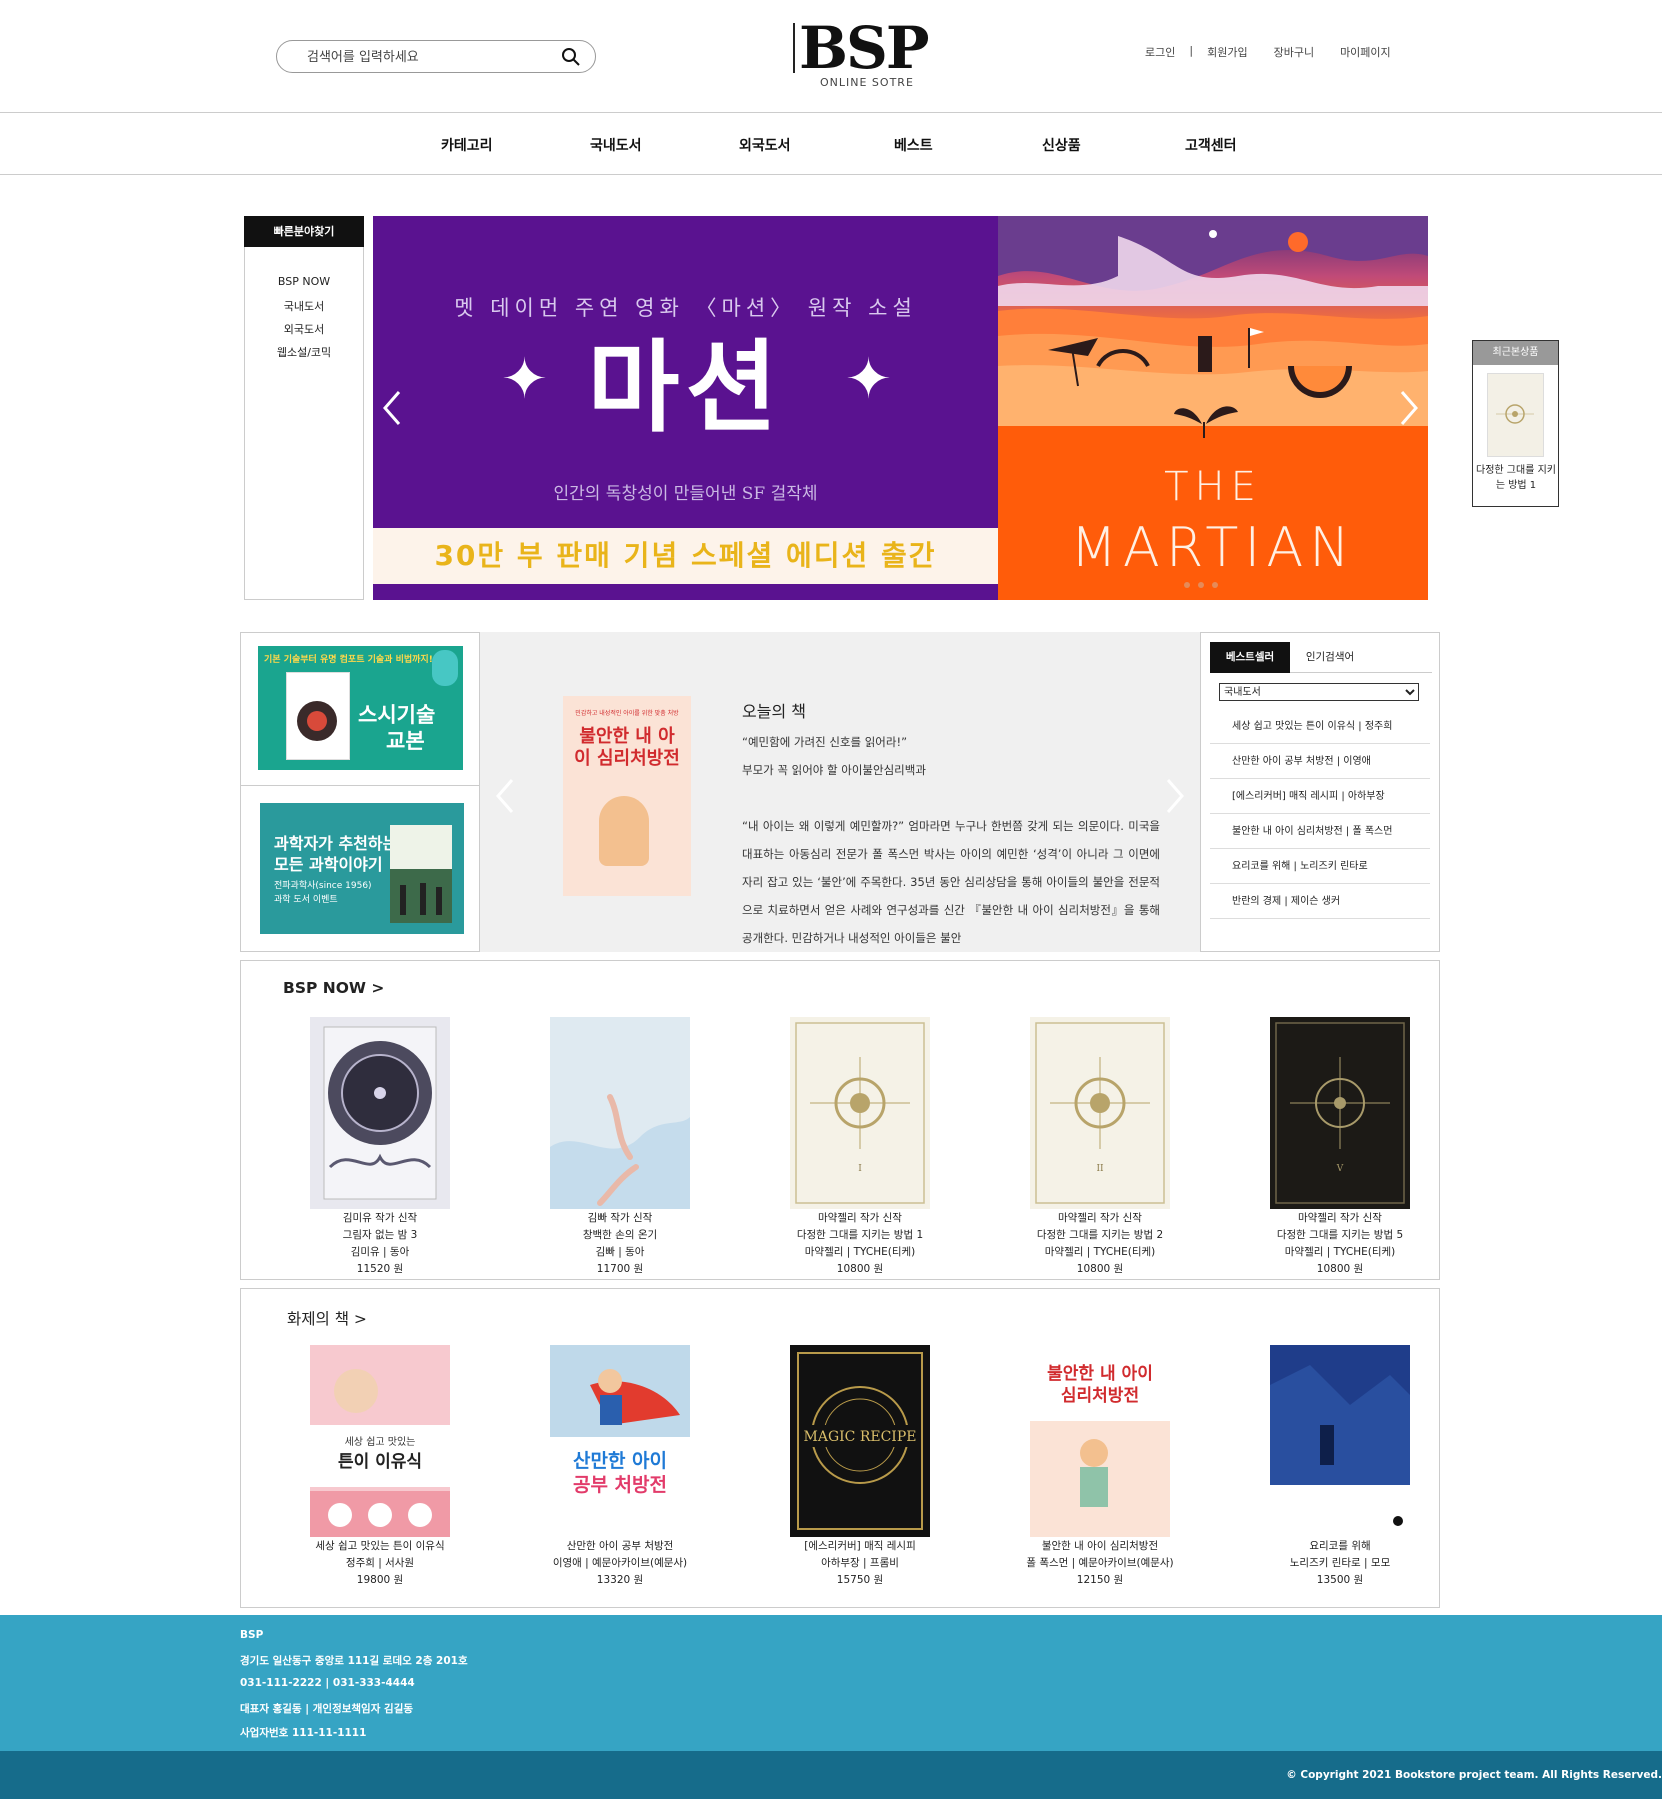  I want to click on bestseller-item: 반란의 경제 | 제이슨 생커, so click(1320, 901).